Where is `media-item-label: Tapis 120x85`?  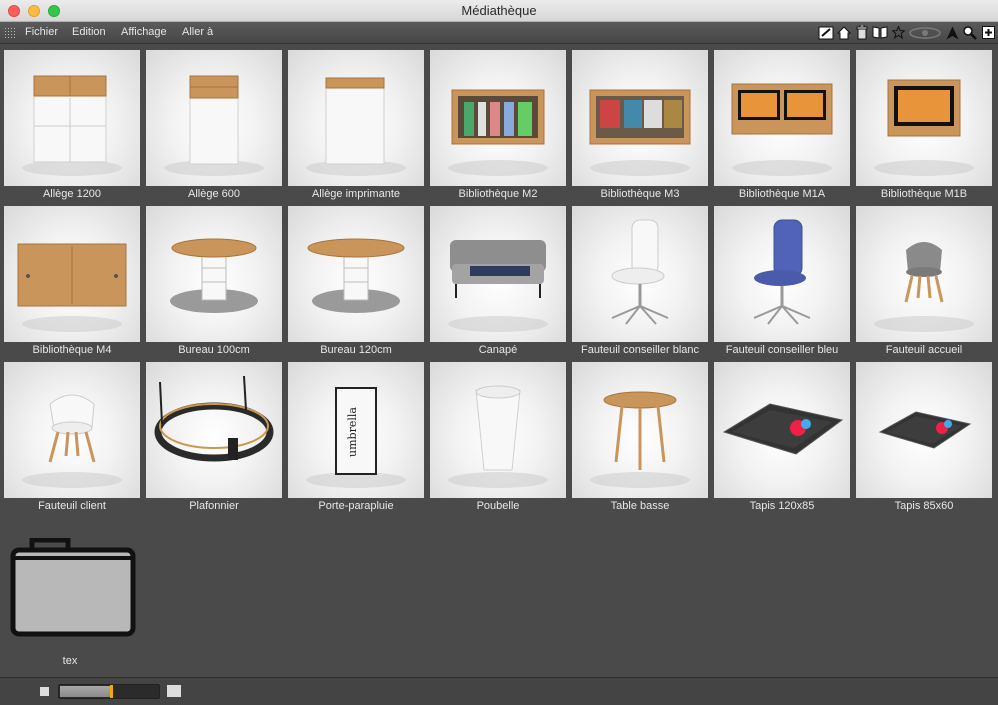 media-item-label: Tapis 120x85 is located at coordinates (782, 506).